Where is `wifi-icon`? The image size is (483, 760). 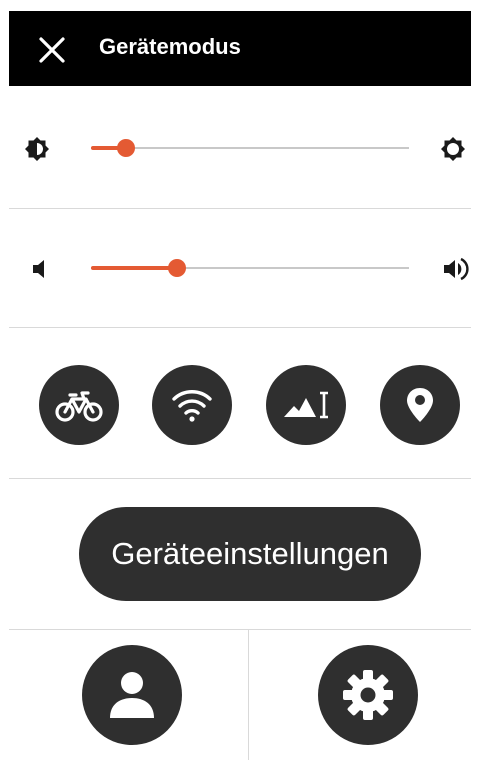 wifi-icon is located at coordinates (192, 406).